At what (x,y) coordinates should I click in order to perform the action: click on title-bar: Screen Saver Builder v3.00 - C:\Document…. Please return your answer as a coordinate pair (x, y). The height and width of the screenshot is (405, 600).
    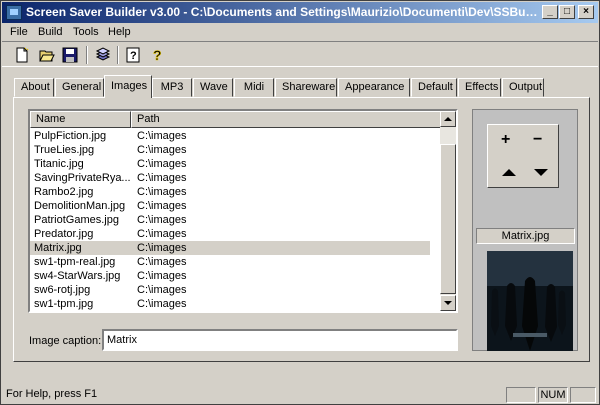
    Looking at the image, I should click on (300, 12).